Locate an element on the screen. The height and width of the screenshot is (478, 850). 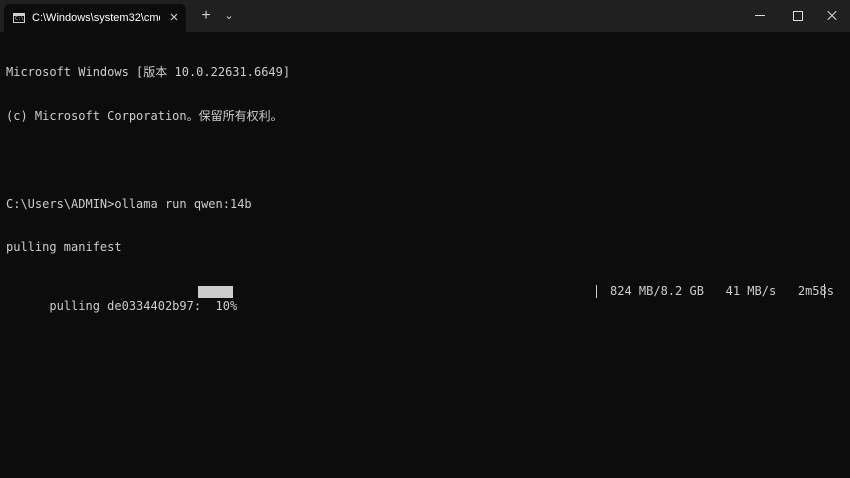
progress-bar is located at coordinates (215, 292).